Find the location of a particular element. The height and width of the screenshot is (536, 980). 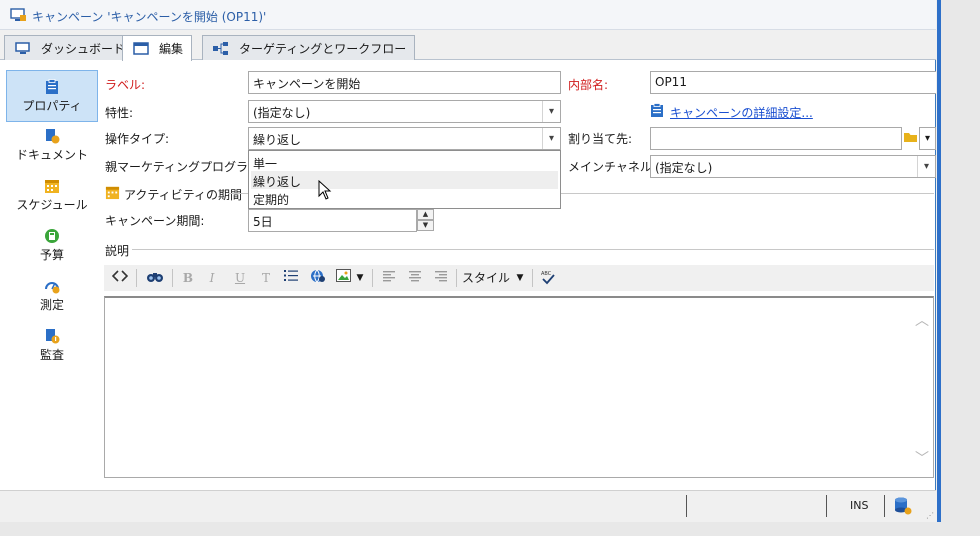

nature-value: (指定なし) is located at coordinates (282, 113).